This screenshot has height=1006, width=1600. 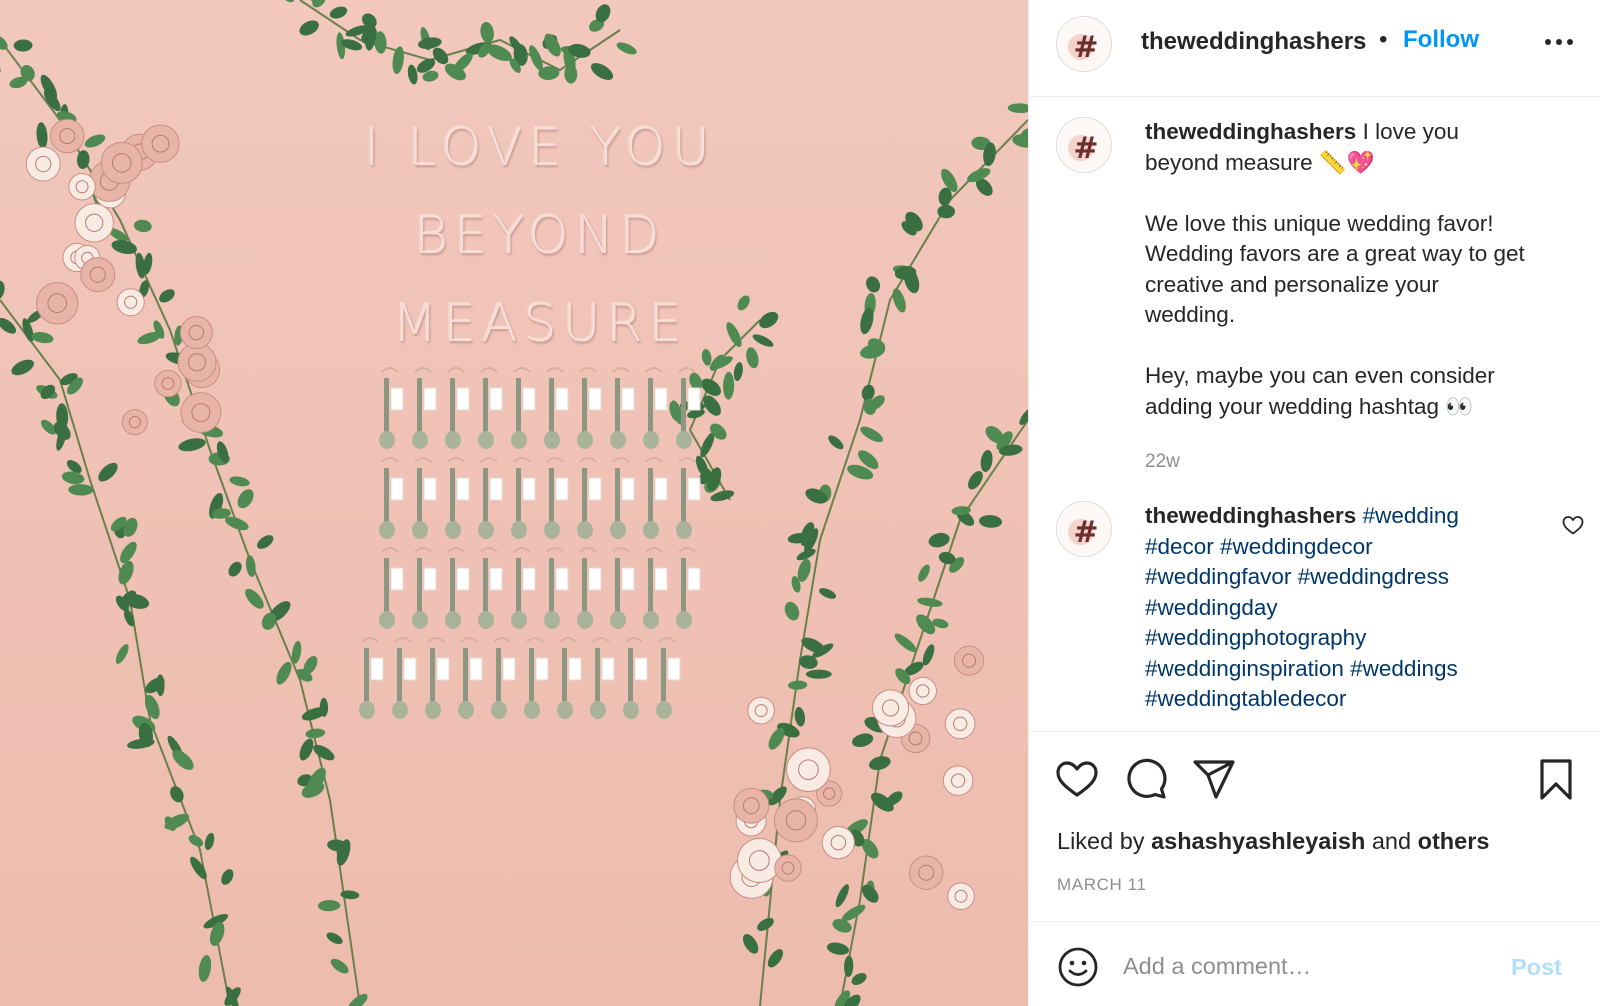 I want to click on share-icon, so click(x=1214, y=779).